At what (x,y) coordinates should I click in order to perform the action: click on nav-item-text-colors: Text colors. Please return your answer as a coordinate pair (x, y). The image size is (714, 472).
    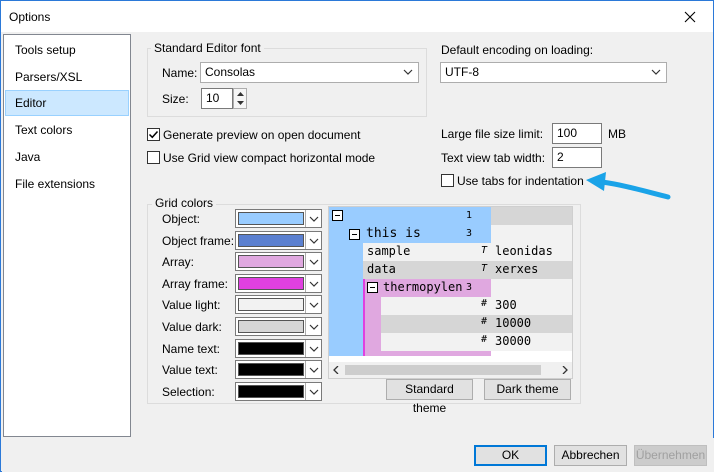
    Looking at the image, I should click on (67, 130).